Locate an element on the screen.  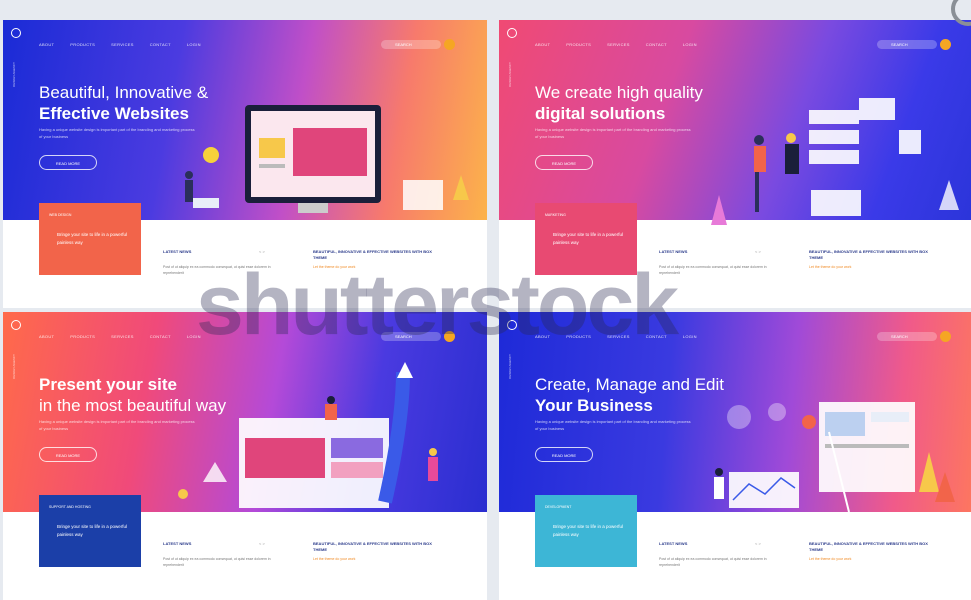
watermark: shutterstock is located at coordinates (437, 305).